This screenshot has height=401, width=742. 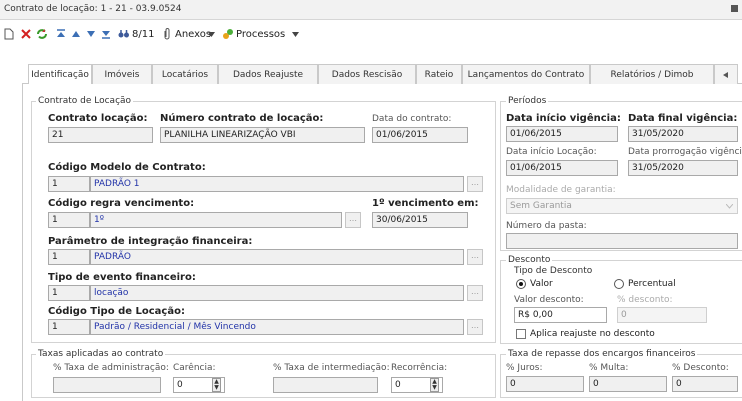 What do you see at coordinates (619, 284) in the screenshot?
I see `percentual-radio` at bounding box center [619, 284].